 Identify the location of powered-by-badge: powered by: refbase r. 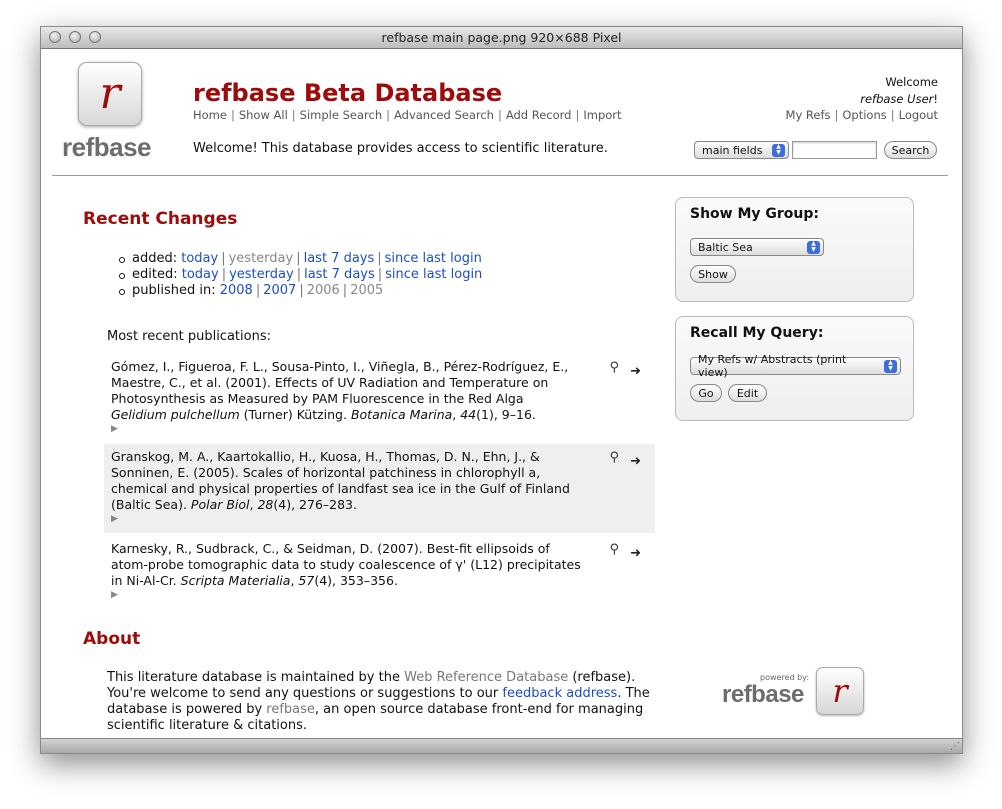
(794, 695).